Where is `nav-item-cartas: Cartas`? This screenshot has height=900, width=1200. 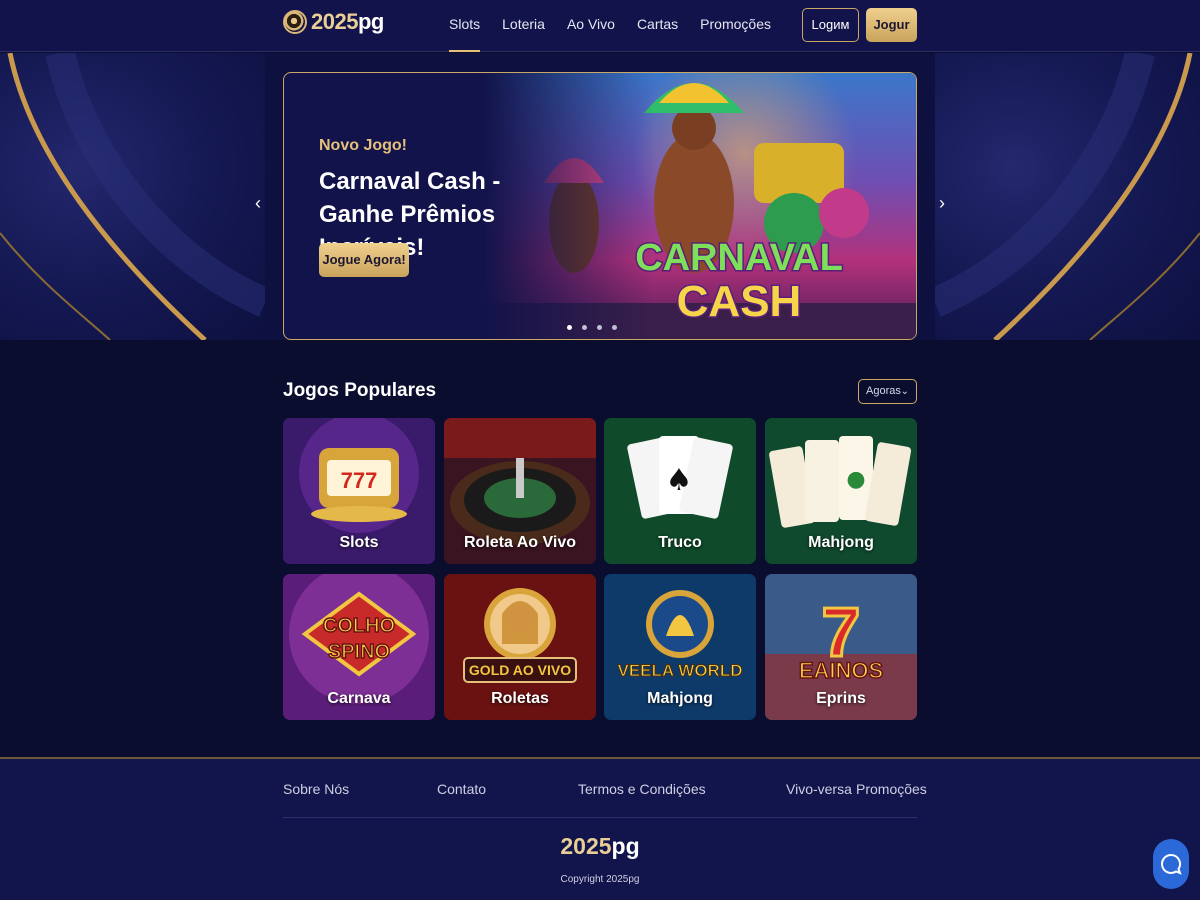
nav-item-cartas: Cartas is located at coordinates (657, 26).